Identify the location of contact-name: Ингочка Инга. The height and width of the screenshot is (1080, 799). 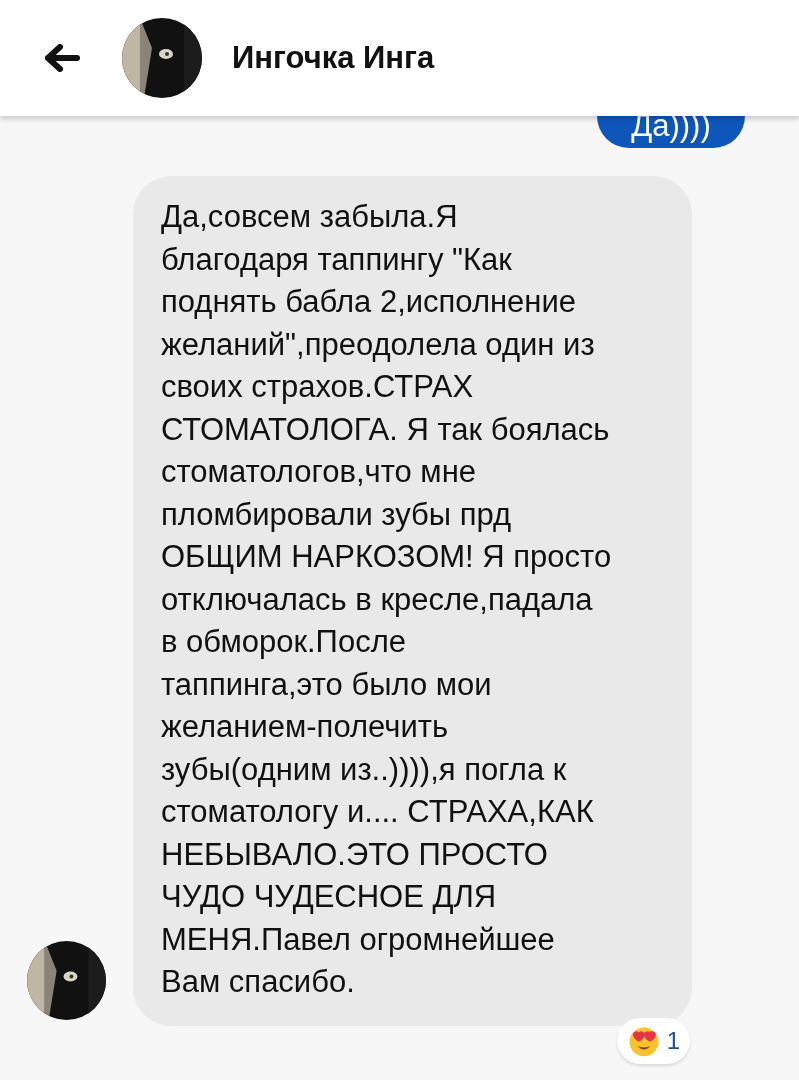
(333, 58).